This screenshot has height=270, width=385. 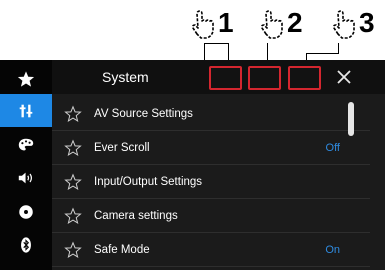 I want to click on disc-icon, so click(x=26, y=211).